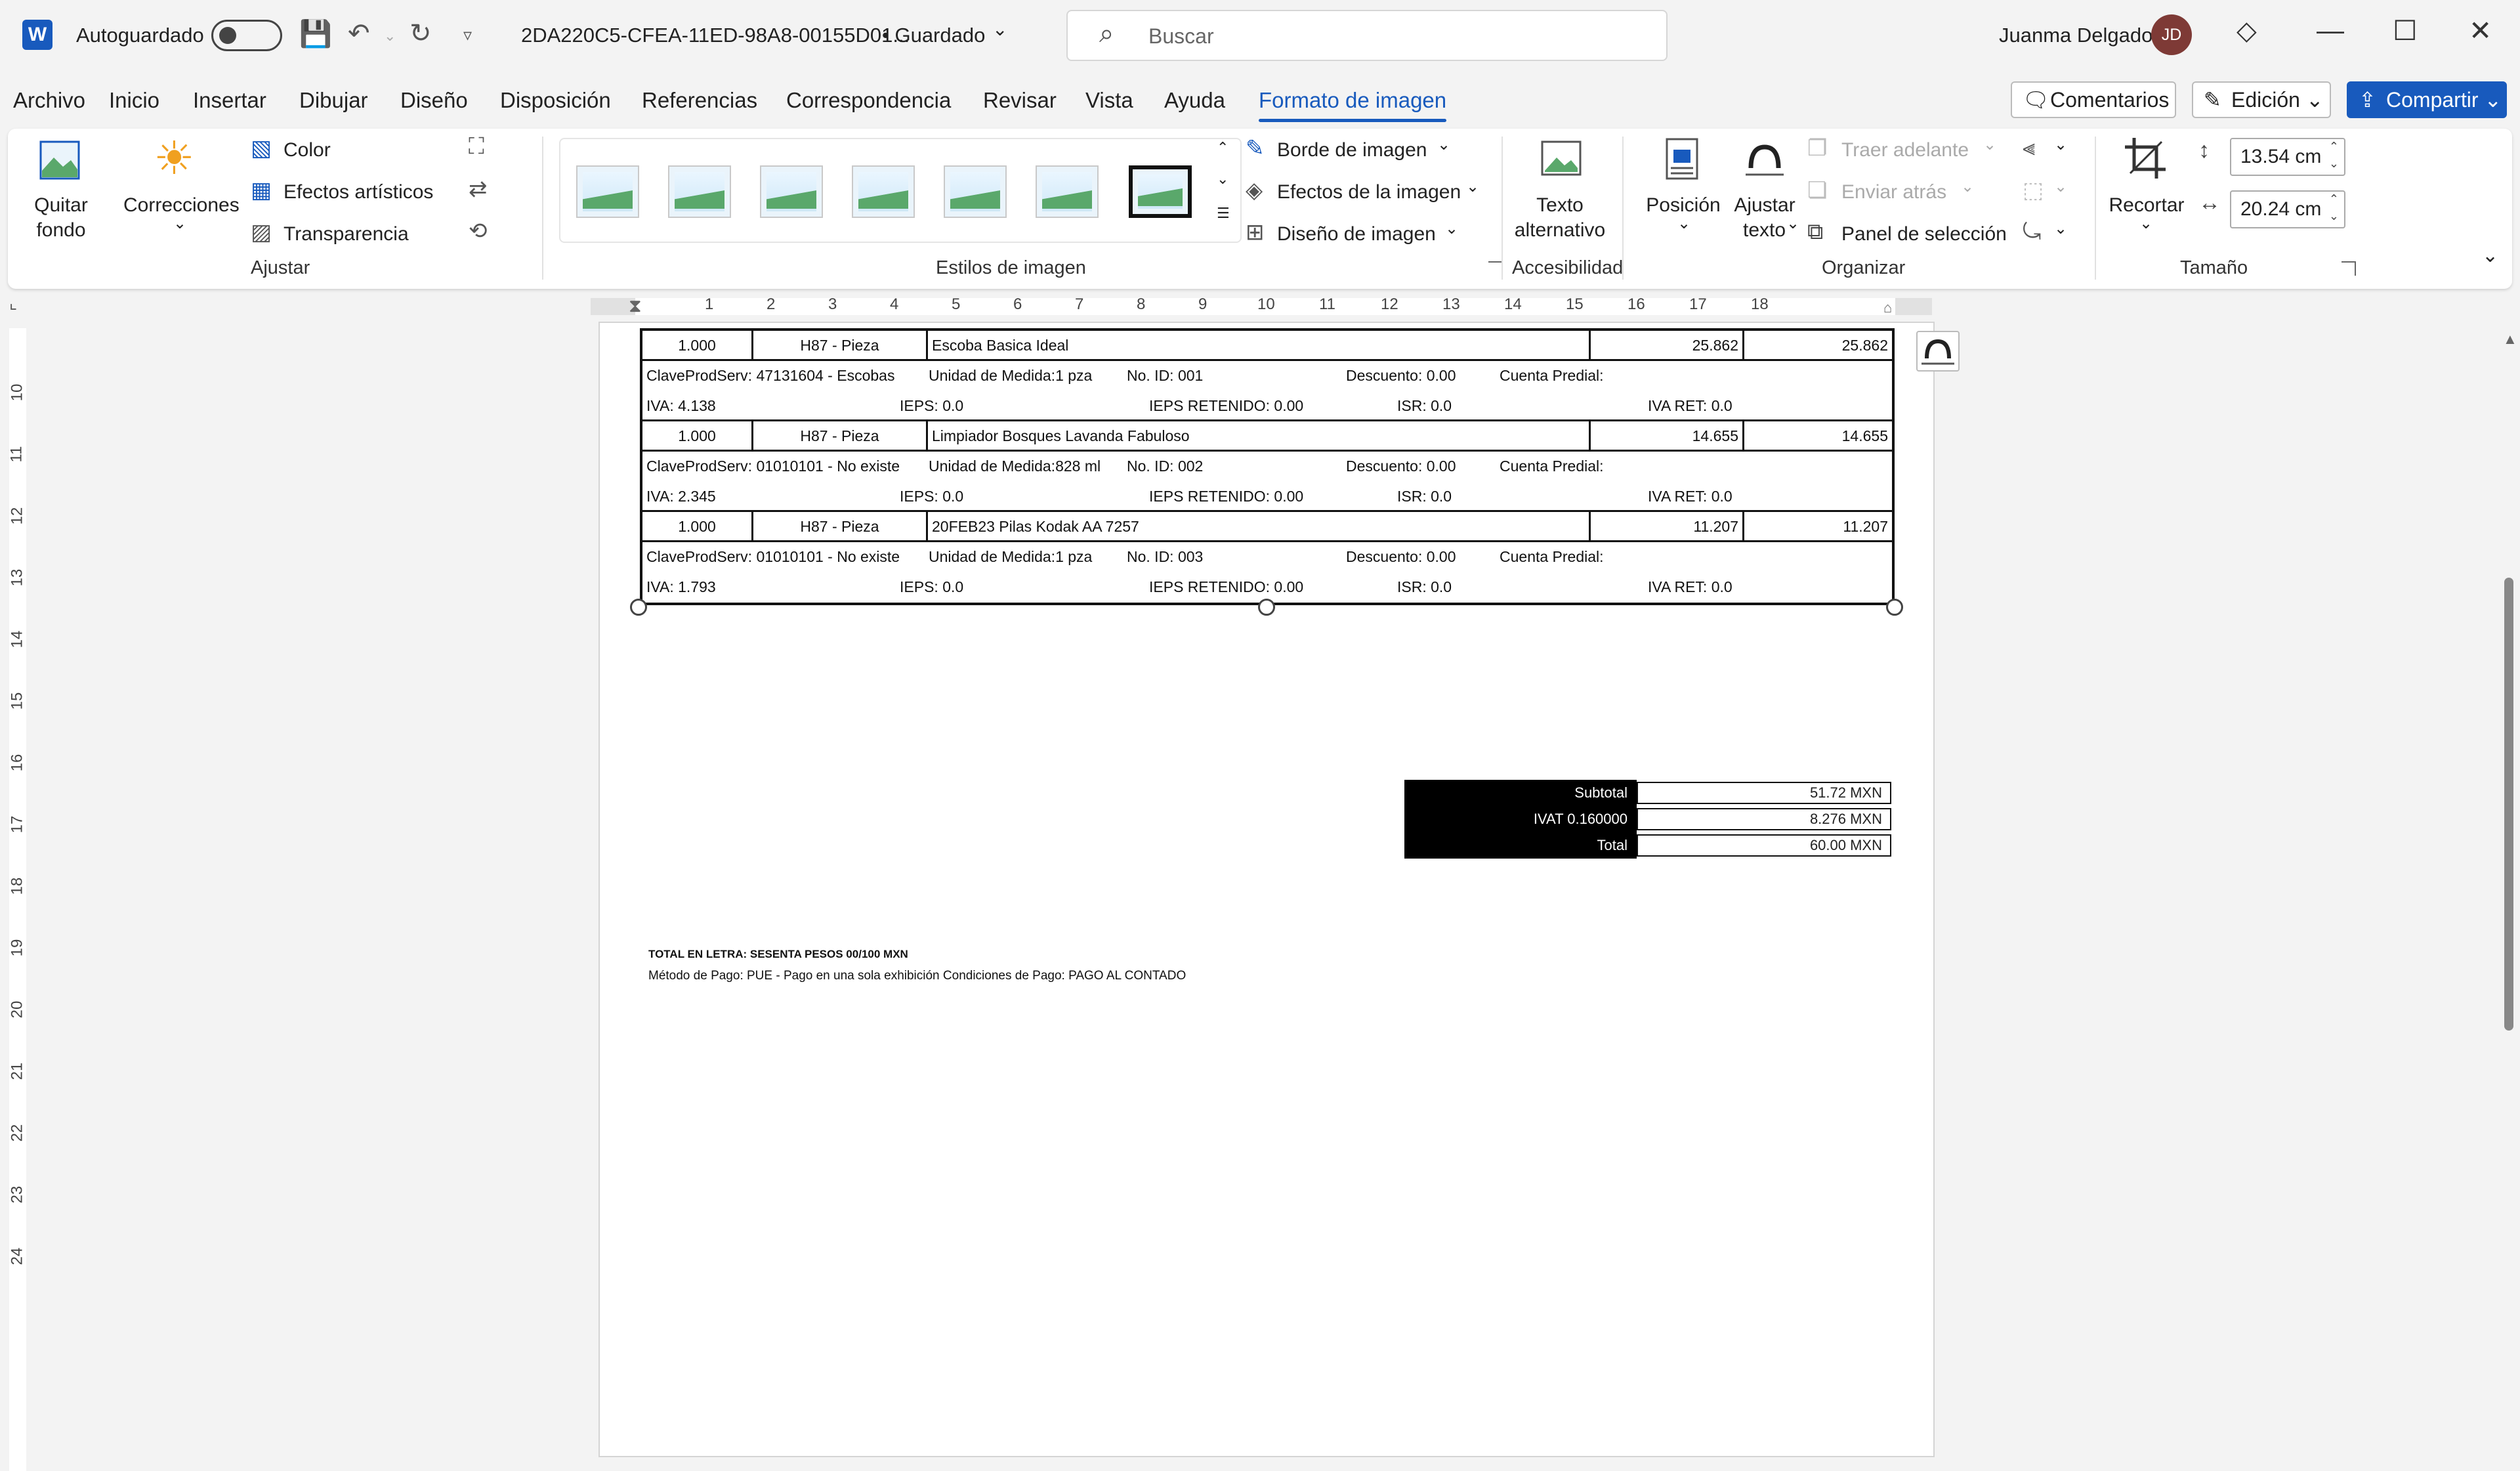  Describe the element at coordinates (1683, 206) in the screenshot. I see `position-label: Posición` at that location.